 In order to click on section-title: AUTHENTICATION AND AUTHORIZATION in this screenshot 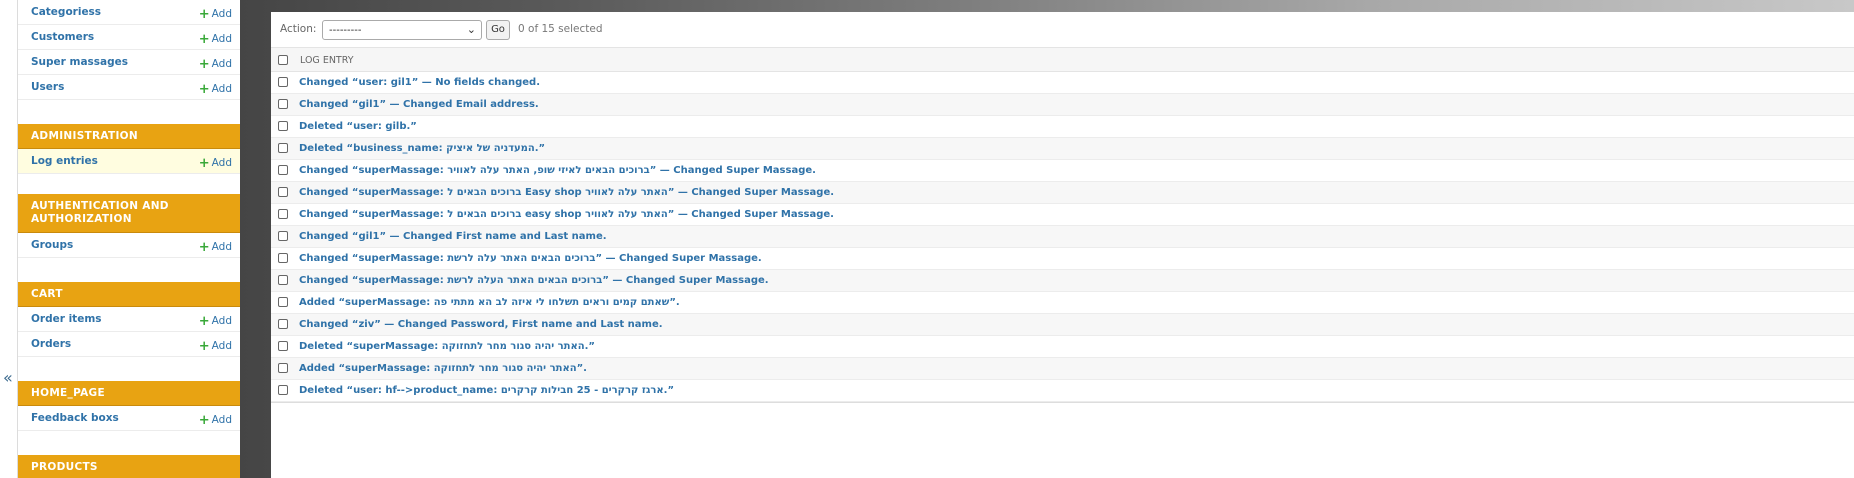, I will do `click(100, 212)`.